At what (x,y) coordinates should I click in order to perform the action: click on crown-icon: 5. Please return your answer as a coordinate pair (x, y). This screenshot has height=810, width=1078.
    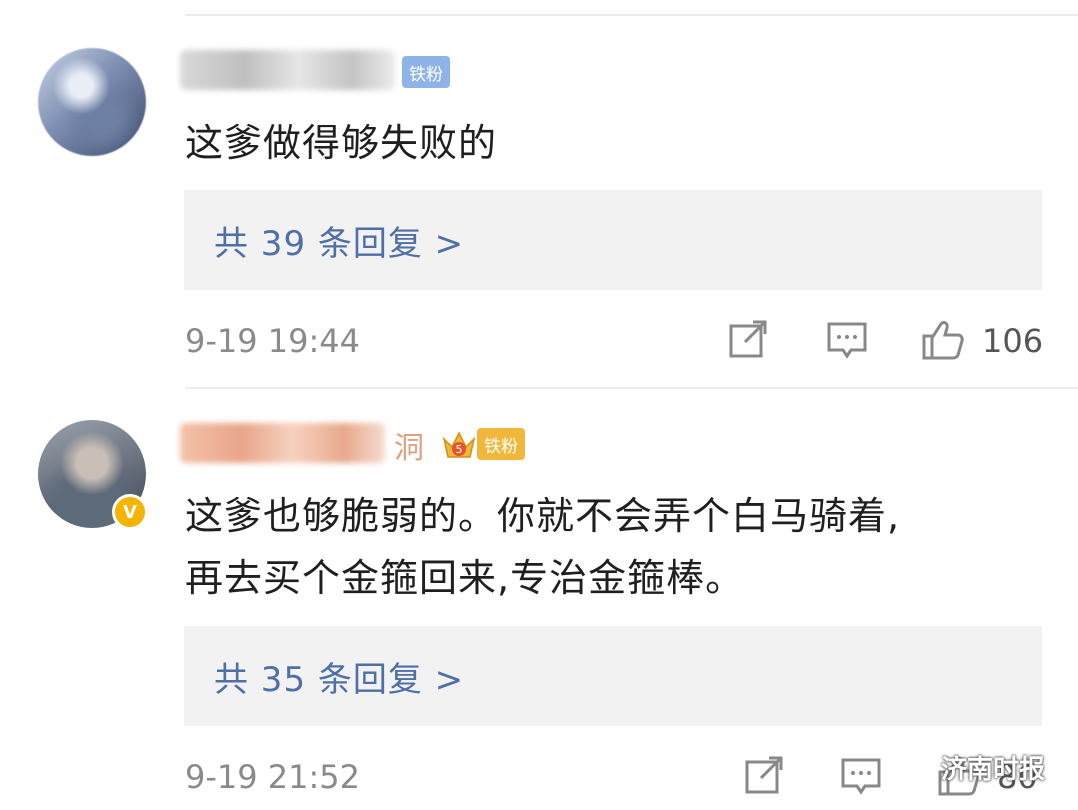
    Looking at the image, I should click on (459, 444).